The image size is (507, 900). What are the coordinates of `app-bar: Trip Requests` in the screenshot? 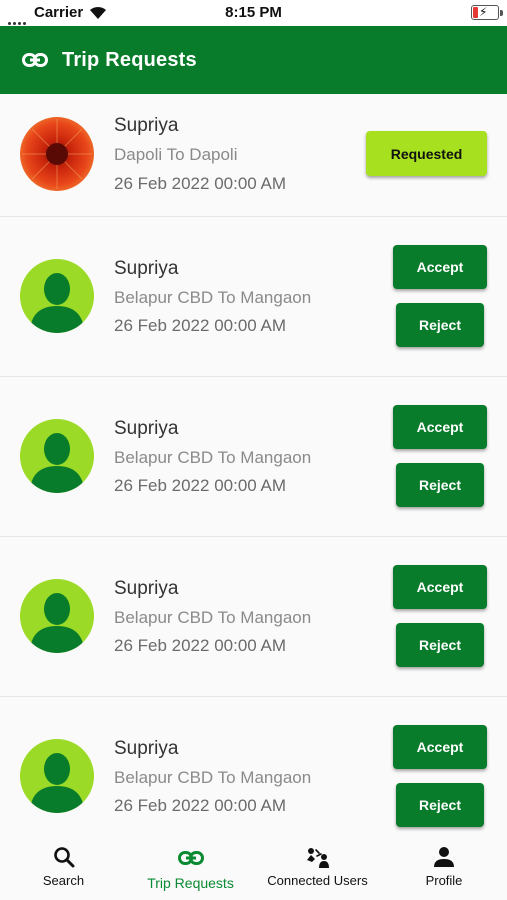 It's located at (253, 60).